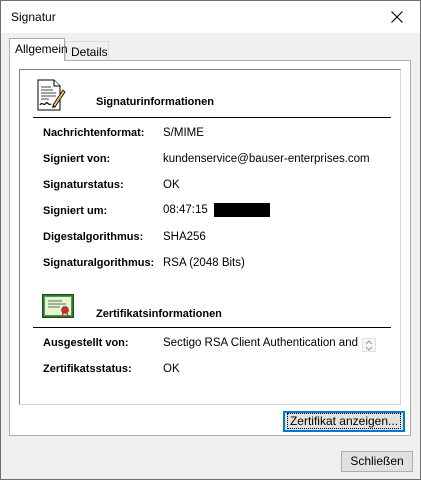 Image resolution: width=421 pixels, height=480 pixels. Describe the element at coordinates (184, 237) in the screenshot. I see `digest-algorithm-value: SHA256` at that location.